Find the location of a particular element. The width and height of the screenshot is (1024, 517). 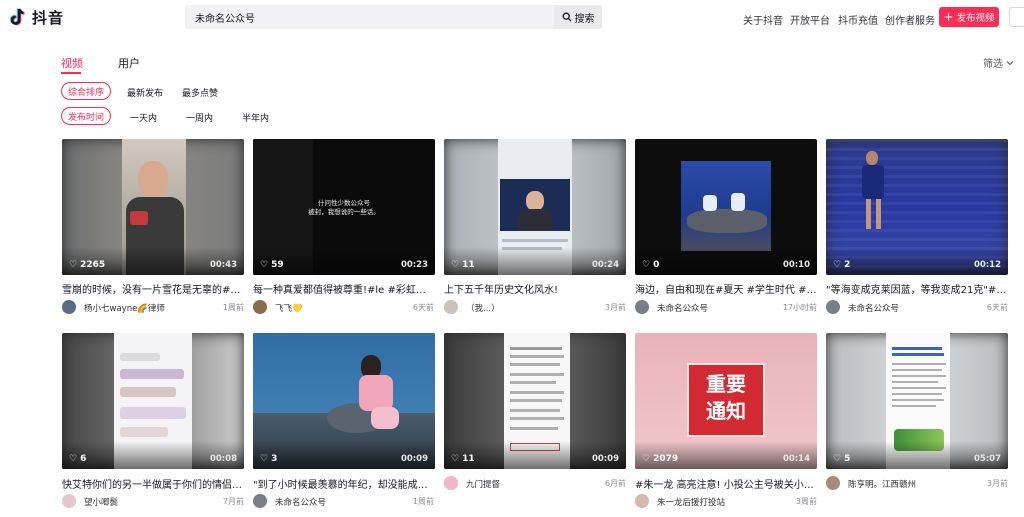

post-time: 1周前 is located at coordinates (233, 307).